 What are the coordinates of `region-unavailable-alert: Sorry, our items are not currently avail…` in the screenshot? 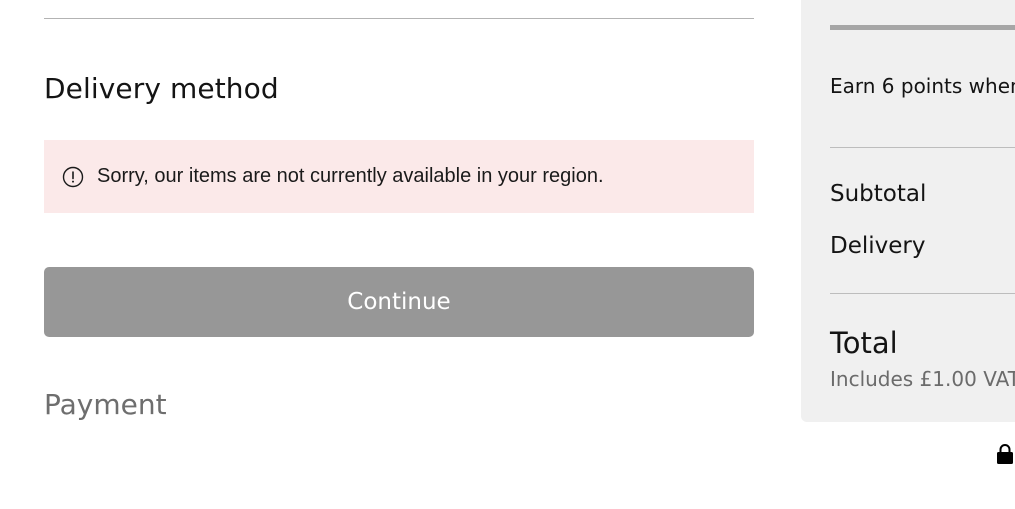 It's located at (399, 176).